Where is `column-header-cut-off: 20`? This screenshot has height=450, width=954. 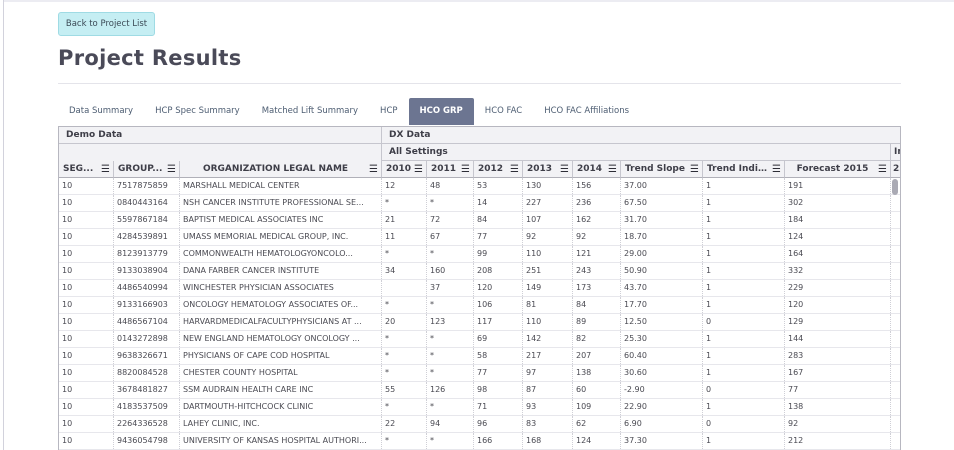 column-header-cut-off: 20 is located at coordinates (895, 169).